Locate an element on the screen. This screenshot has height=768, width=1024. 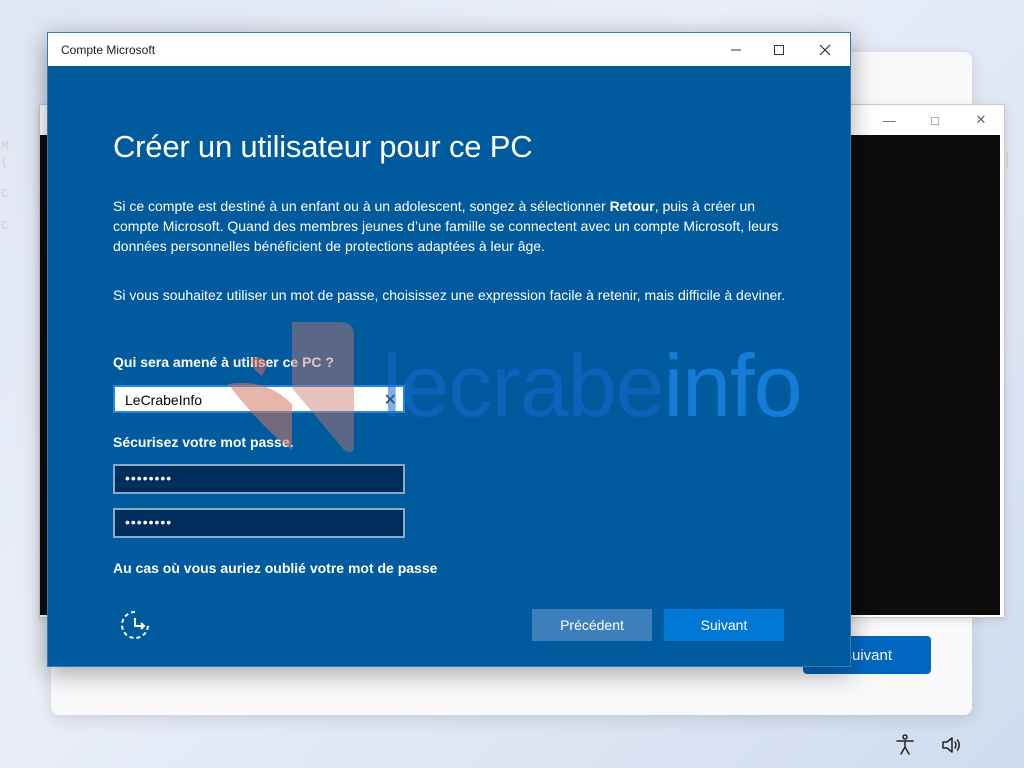
close-icon: ✕ is located at coordinates (981, 120).